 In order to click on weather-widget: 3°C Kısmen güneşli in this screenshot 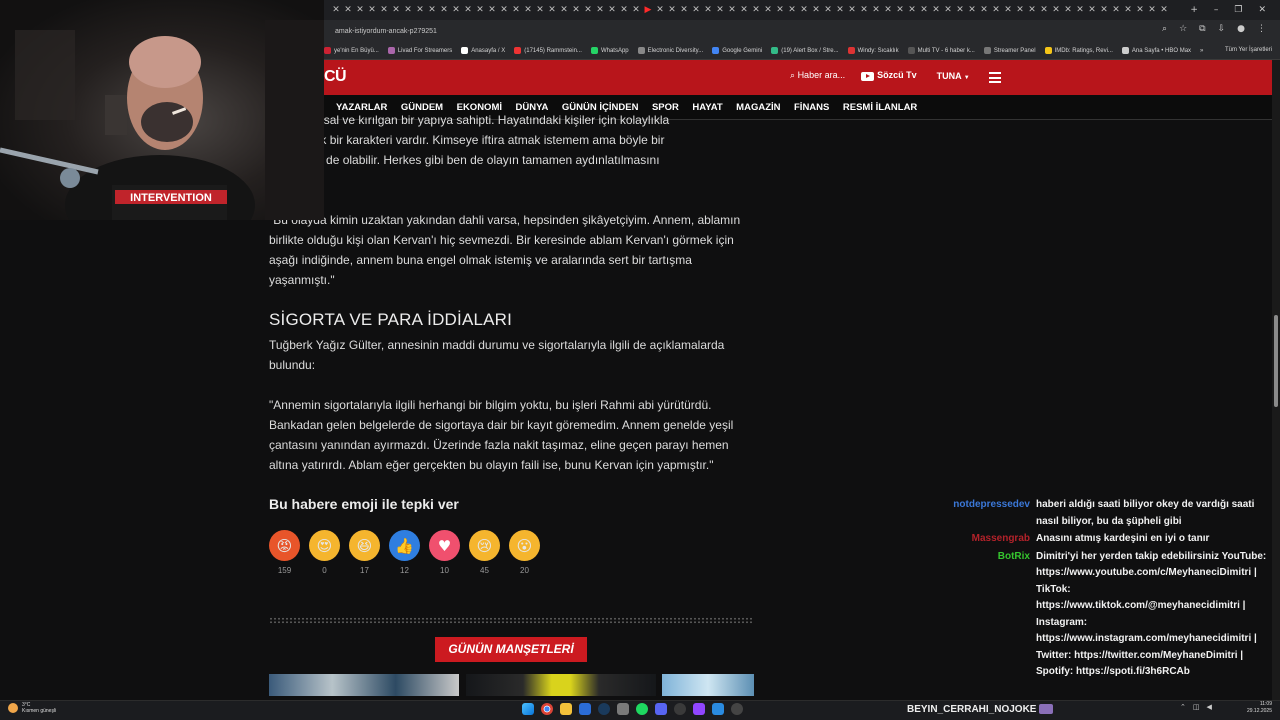, I will do `click(32, 708)`.